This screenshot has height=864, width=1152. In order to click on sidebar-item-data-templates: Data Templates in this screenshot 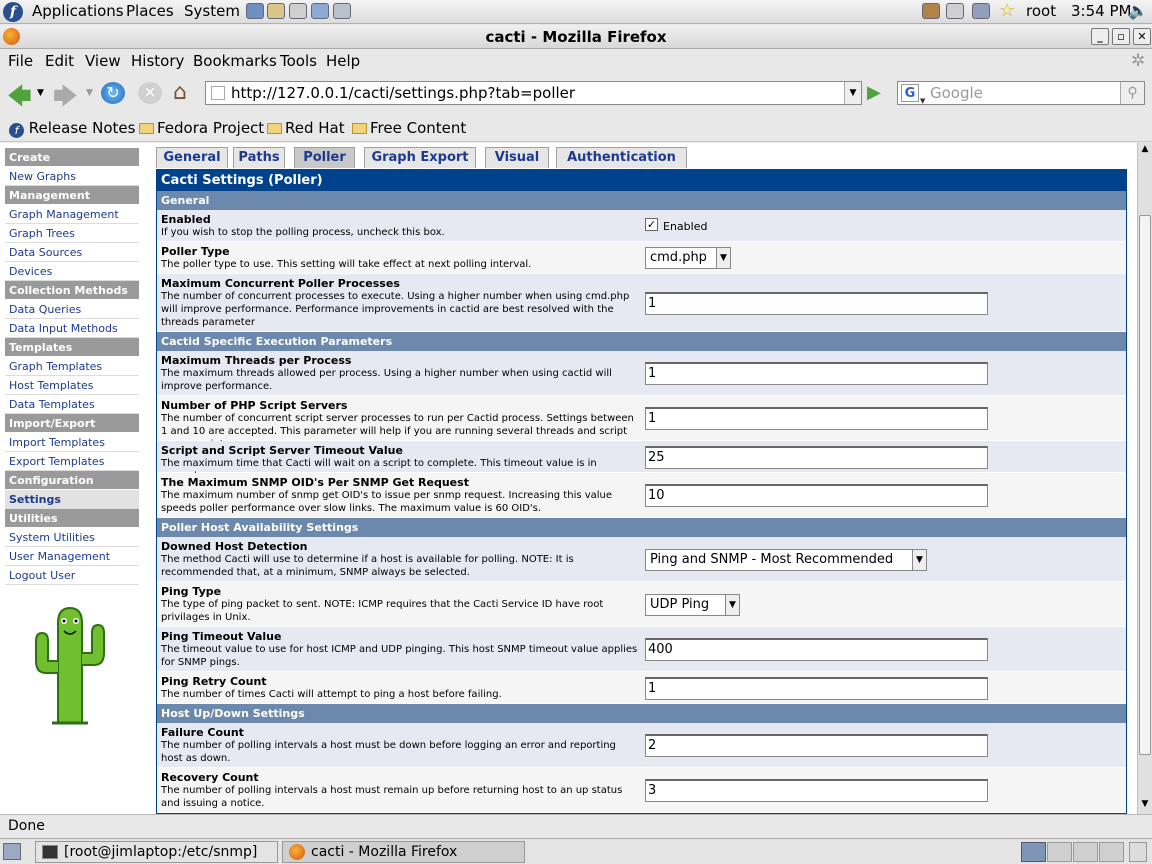, I will do `click(72, 404)`.